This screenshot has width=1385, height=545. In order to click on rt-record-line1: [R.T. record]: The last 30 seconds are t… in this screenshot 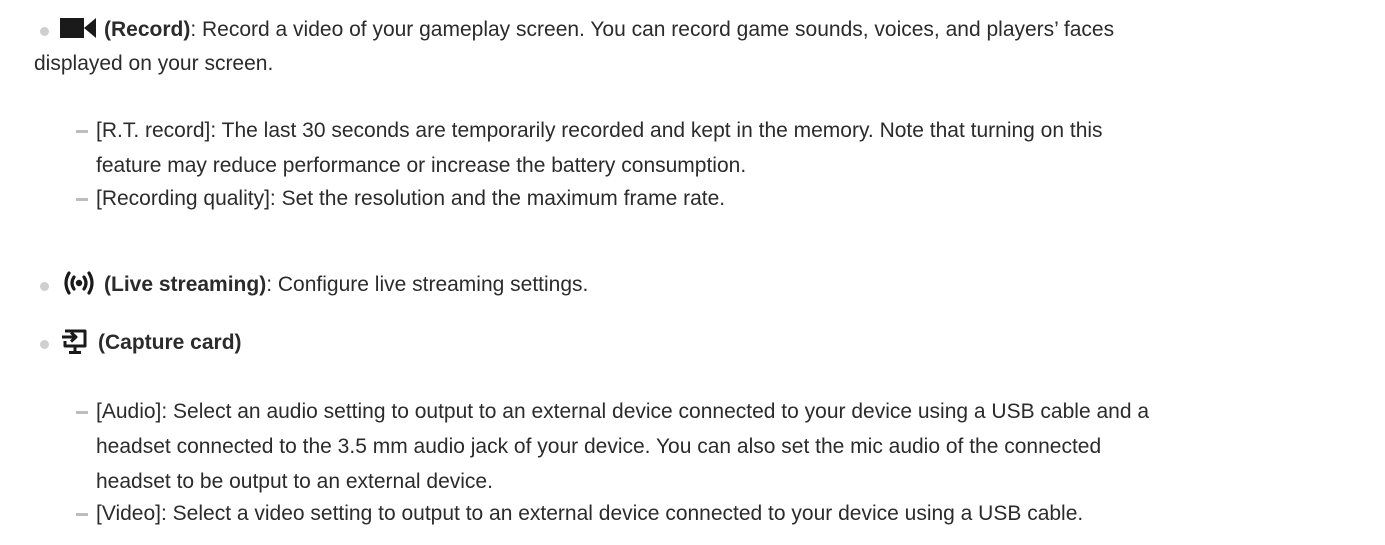, I will do `click(599, 130)`.